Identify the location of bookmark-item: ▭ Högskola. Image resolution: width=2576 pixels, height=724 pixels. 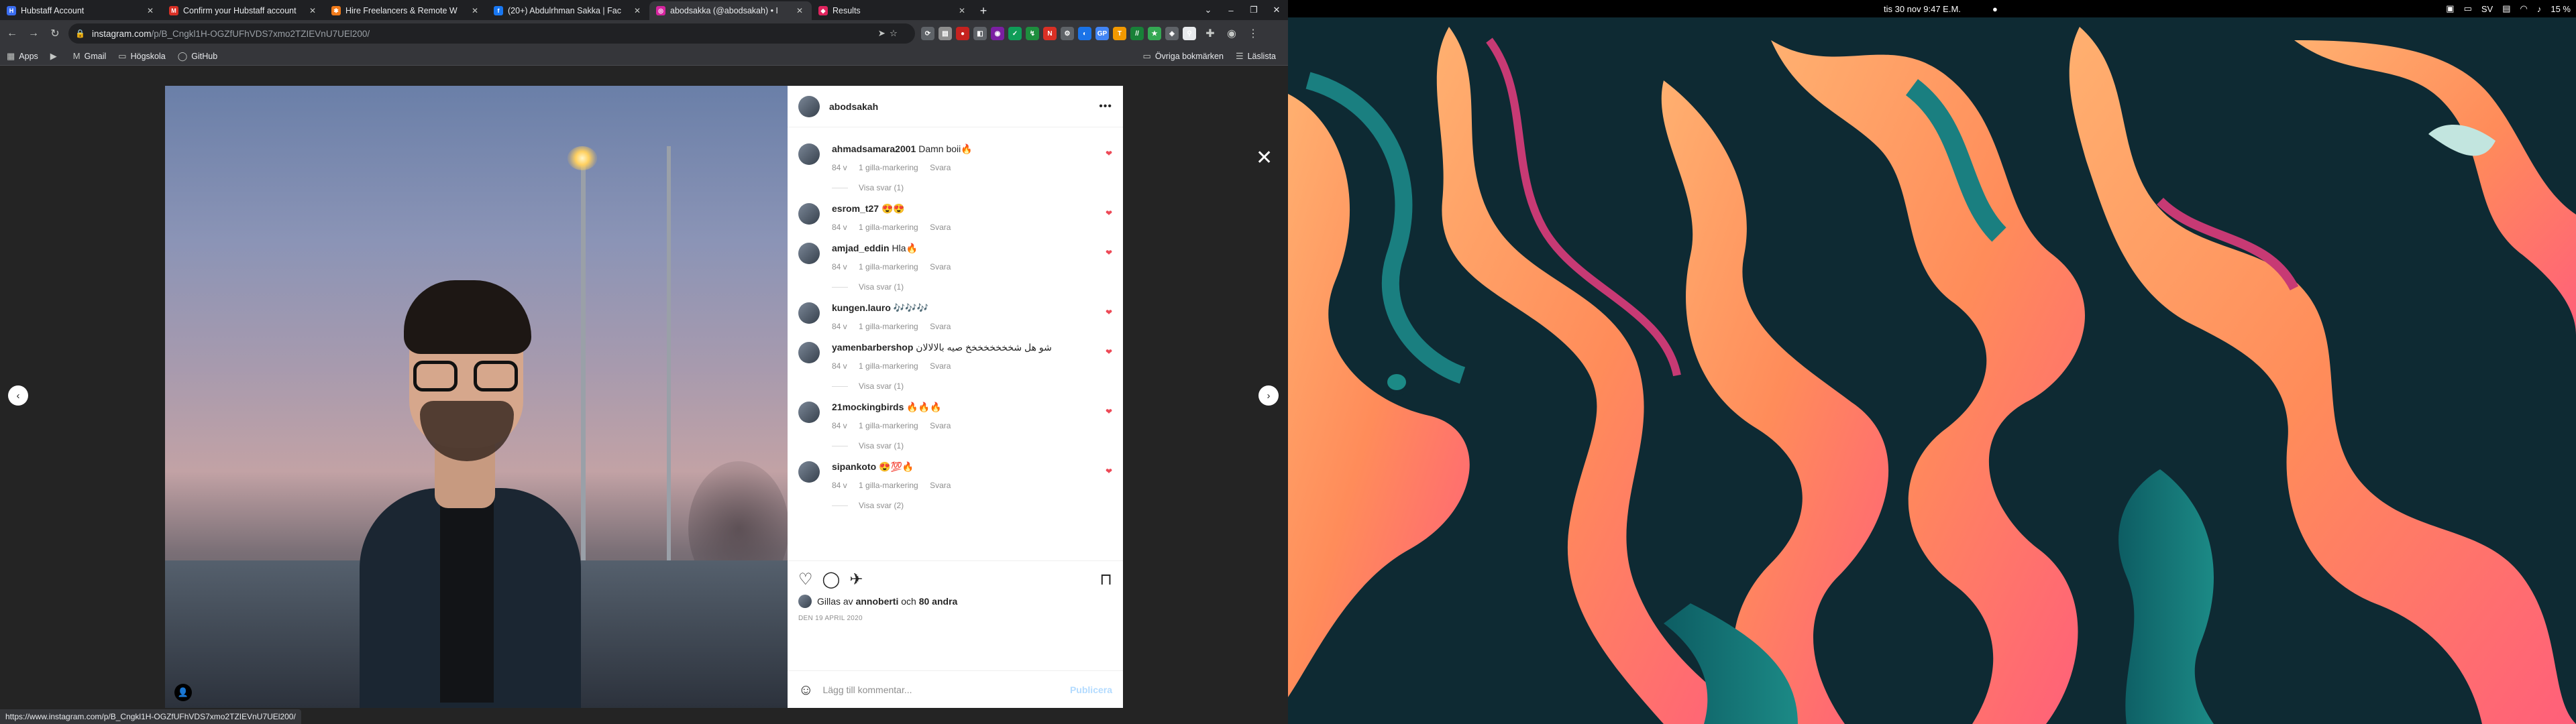
(141, 56).